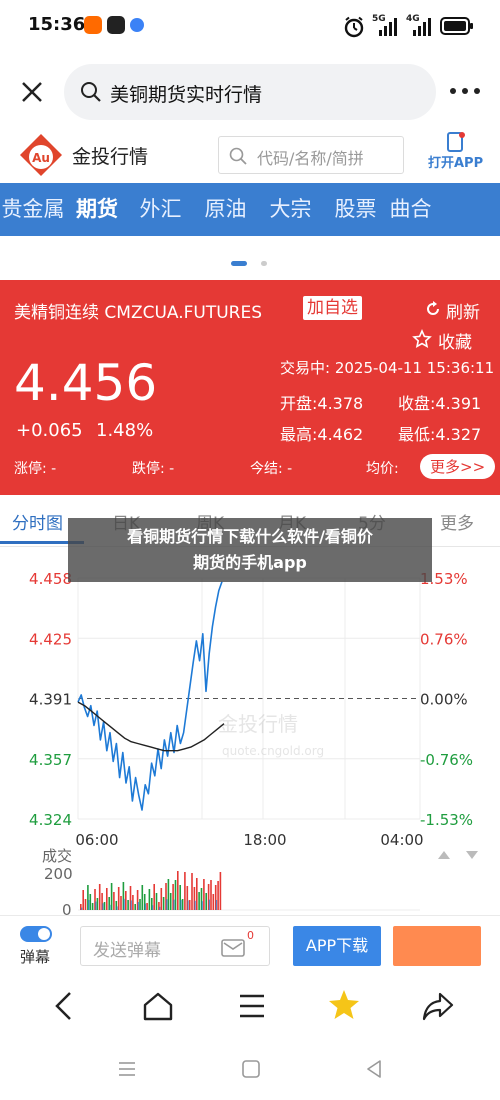 Image resolution: width=500 pixels, height=1100 pixels. I want to click on svg-text: Au, so click(41, 158).